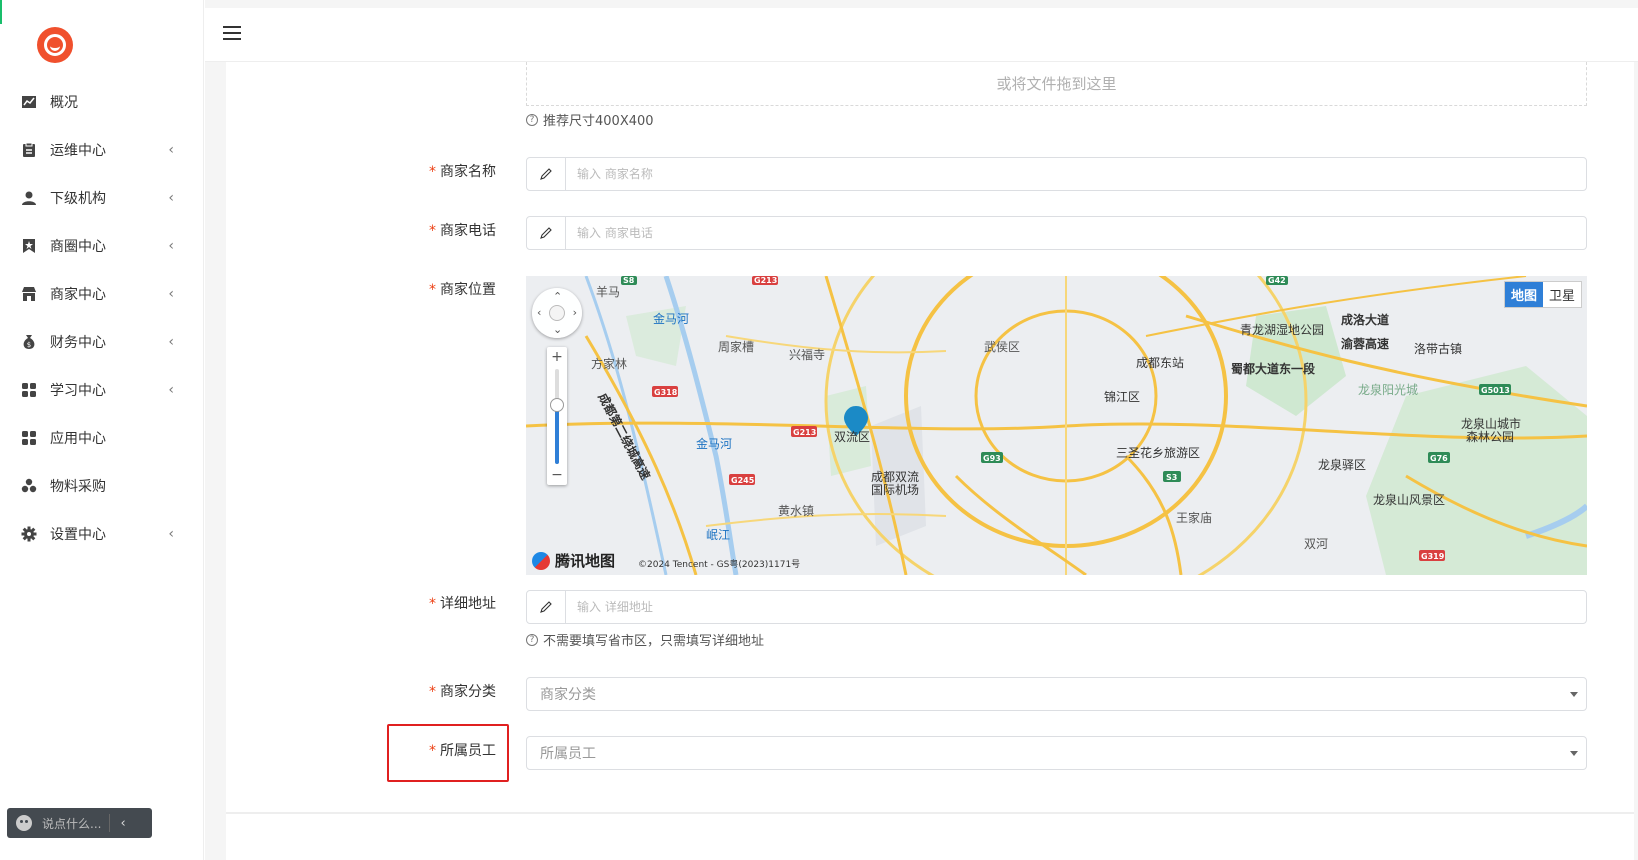 This screenshot has width=1638, height=860. Describe the element at coordinates (29, 102) in the screenshot. I see `chart-icon` at that location.